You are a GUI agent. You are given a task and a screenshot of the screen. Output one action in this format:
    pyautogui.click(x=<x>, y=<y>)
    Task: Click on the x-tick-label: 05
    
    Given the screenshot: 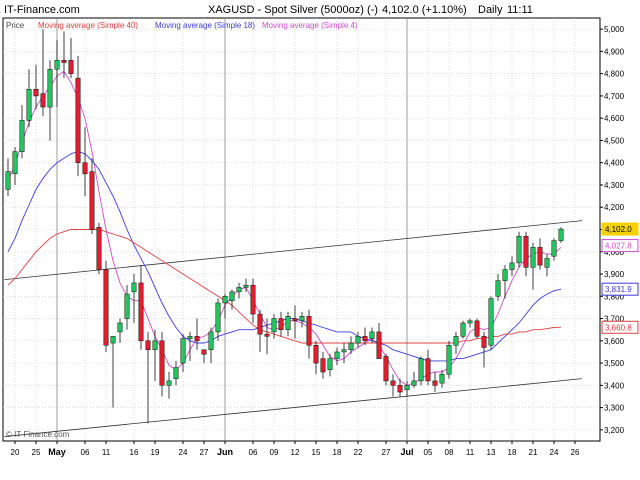 What is the action you would take?
    pyautogui.click(x=428, y=452)
    